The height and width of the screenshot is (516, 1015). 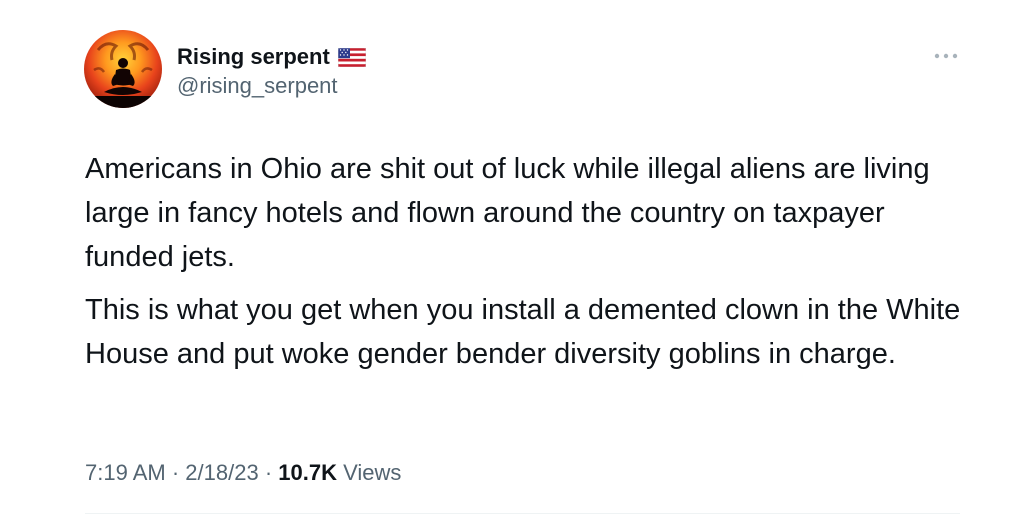 What do you see at coordinates (372, 472) in the screenshot?
I see `views-label: Views` at bounding box center [372, 472].